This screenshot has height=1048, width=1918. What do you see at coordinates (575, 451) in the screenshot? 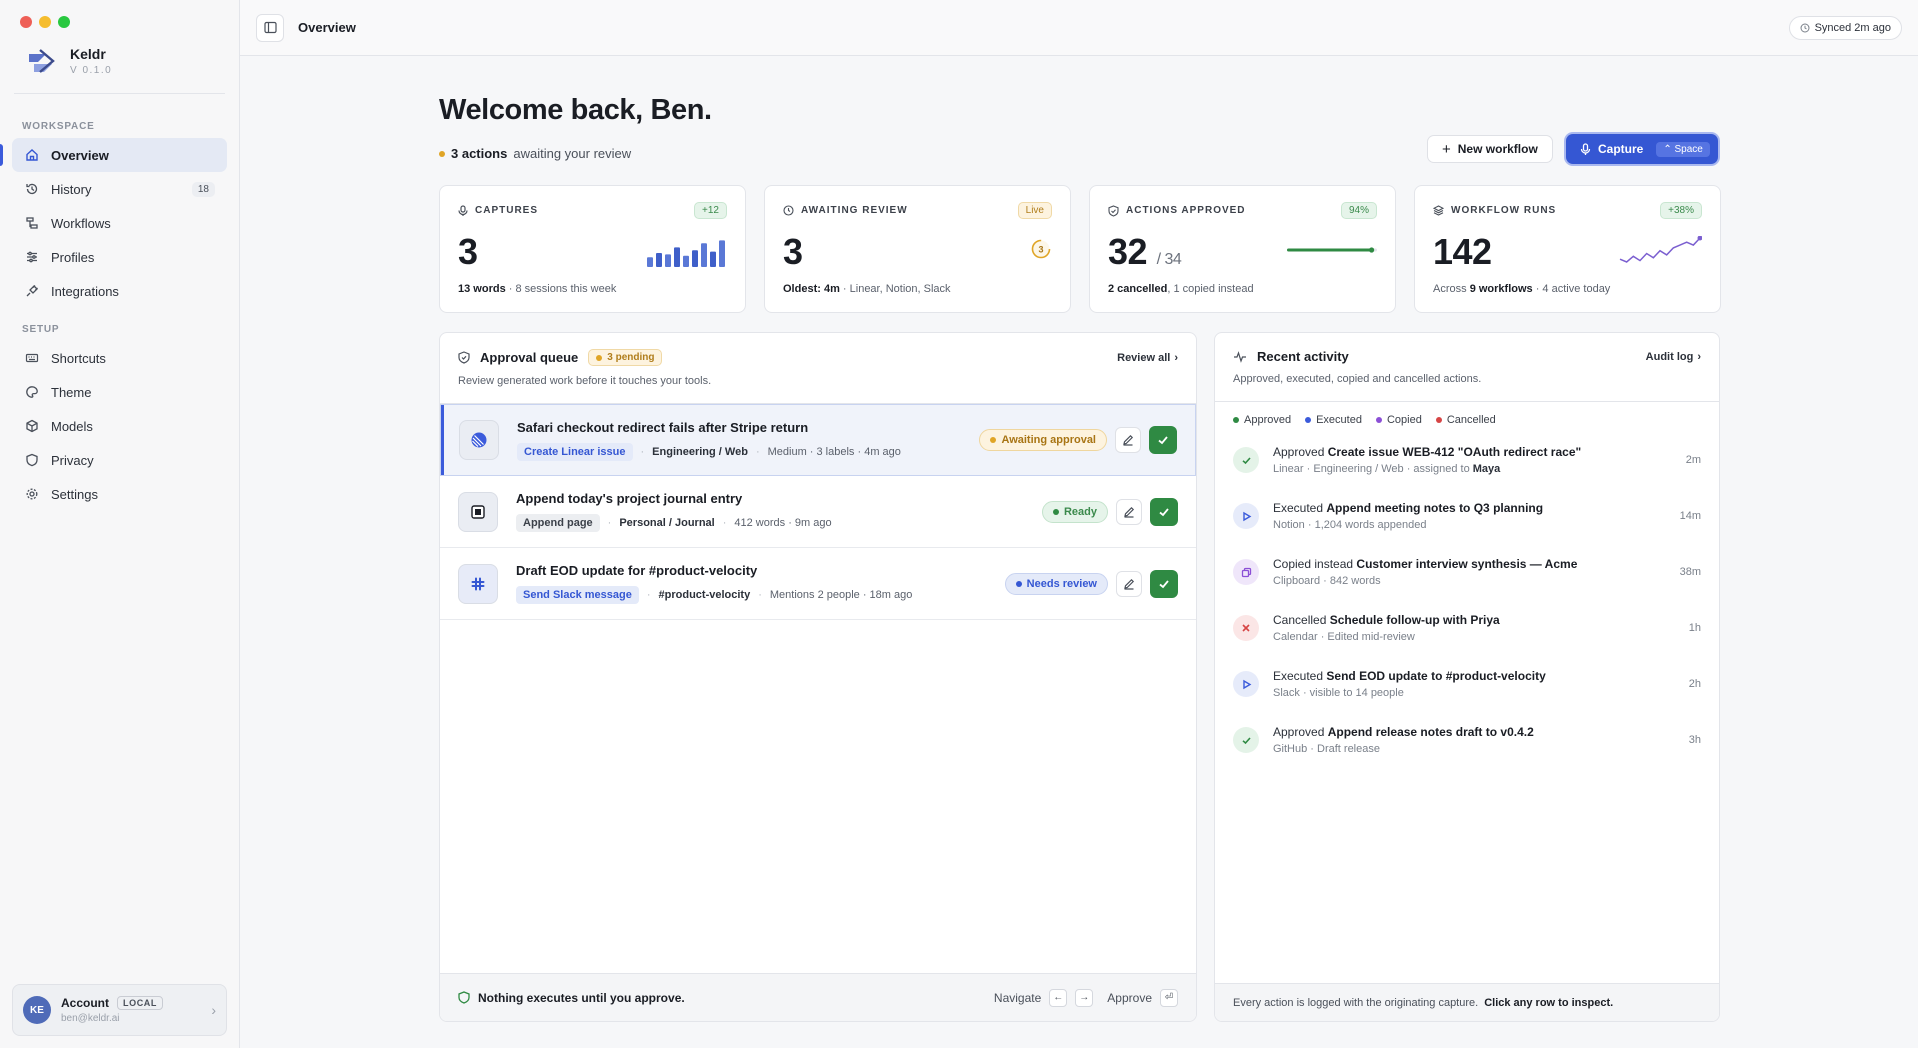
I see `action-type-tag: Create Linear issue` at bounding box center [575, 451].